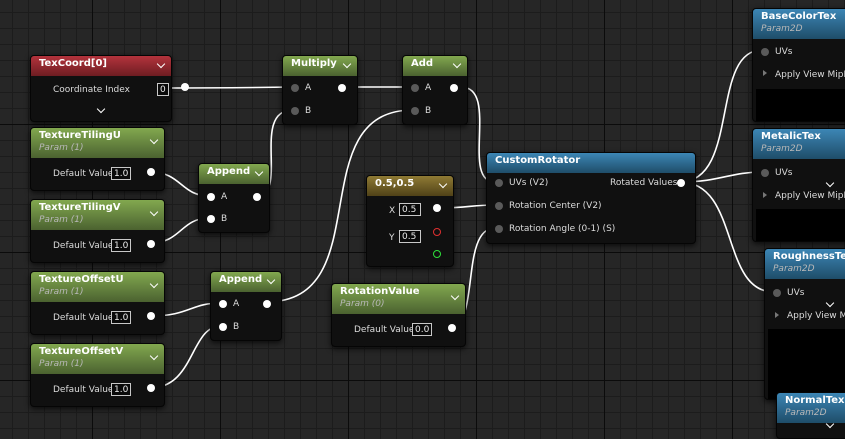 Image resolution: width=845 pixels, height=439 pixels. What do you see at coordinates (529, 183) in the screenshot?
I see `uvs-input-label: UVs (V2)` at bounding box center [529, 183].